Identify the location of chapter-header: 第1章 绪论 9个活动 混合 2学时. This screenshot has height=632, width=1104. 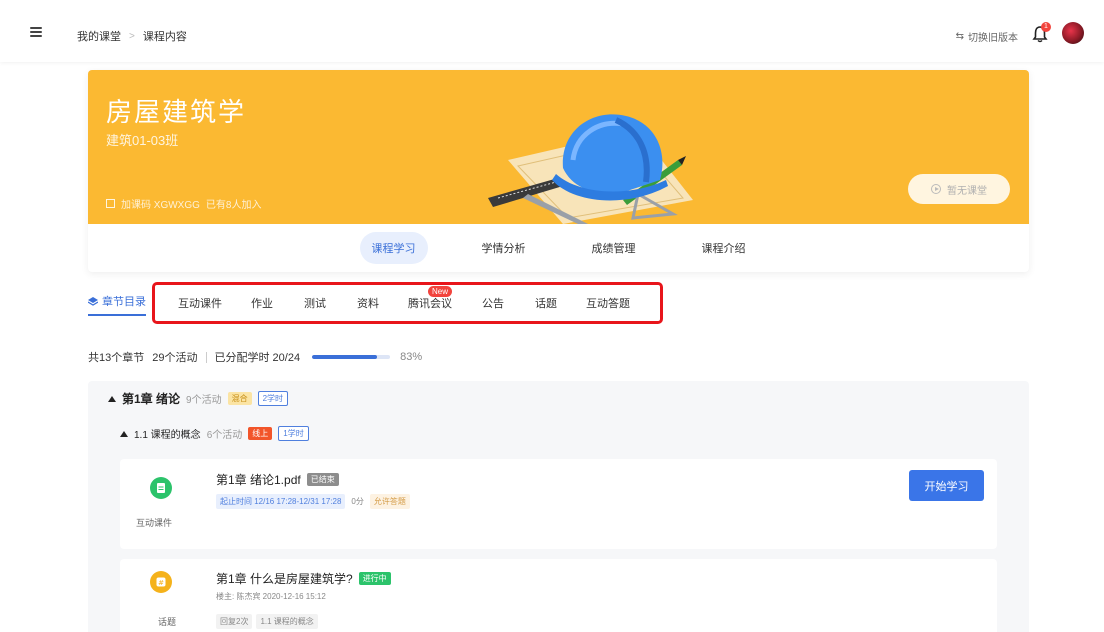
(198, 398).